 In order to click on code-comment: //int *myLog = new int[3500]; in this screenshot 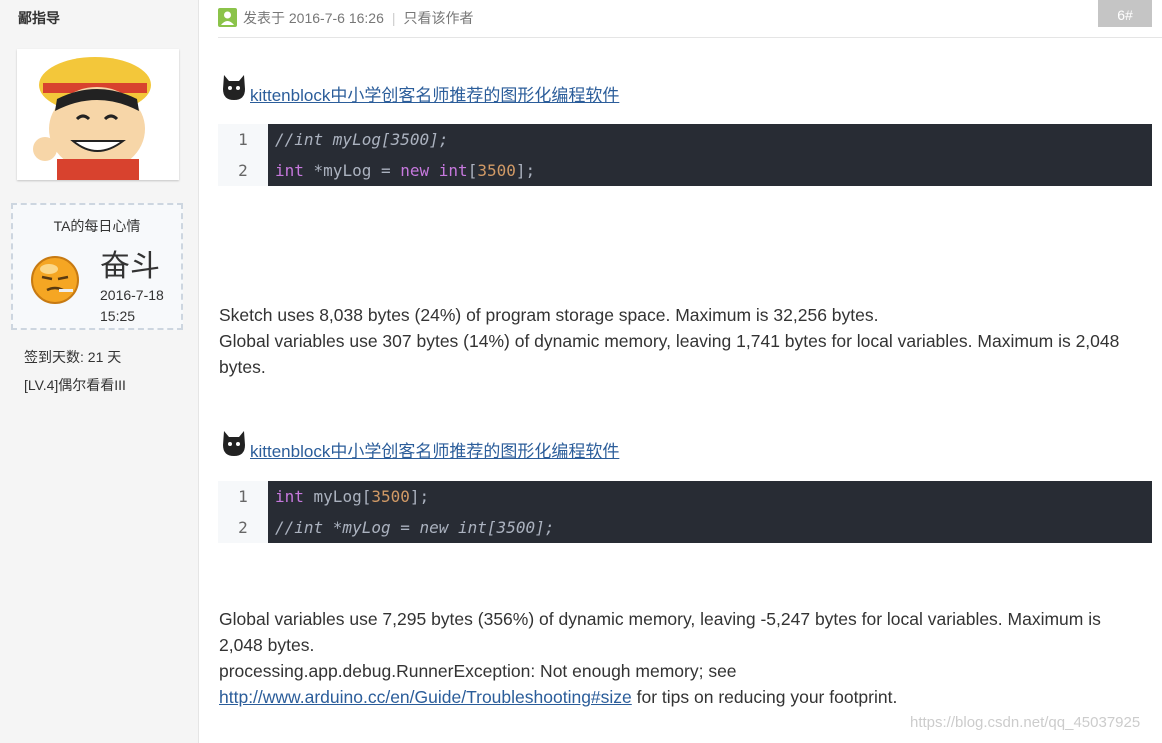, I will do `click(415, 527)`.